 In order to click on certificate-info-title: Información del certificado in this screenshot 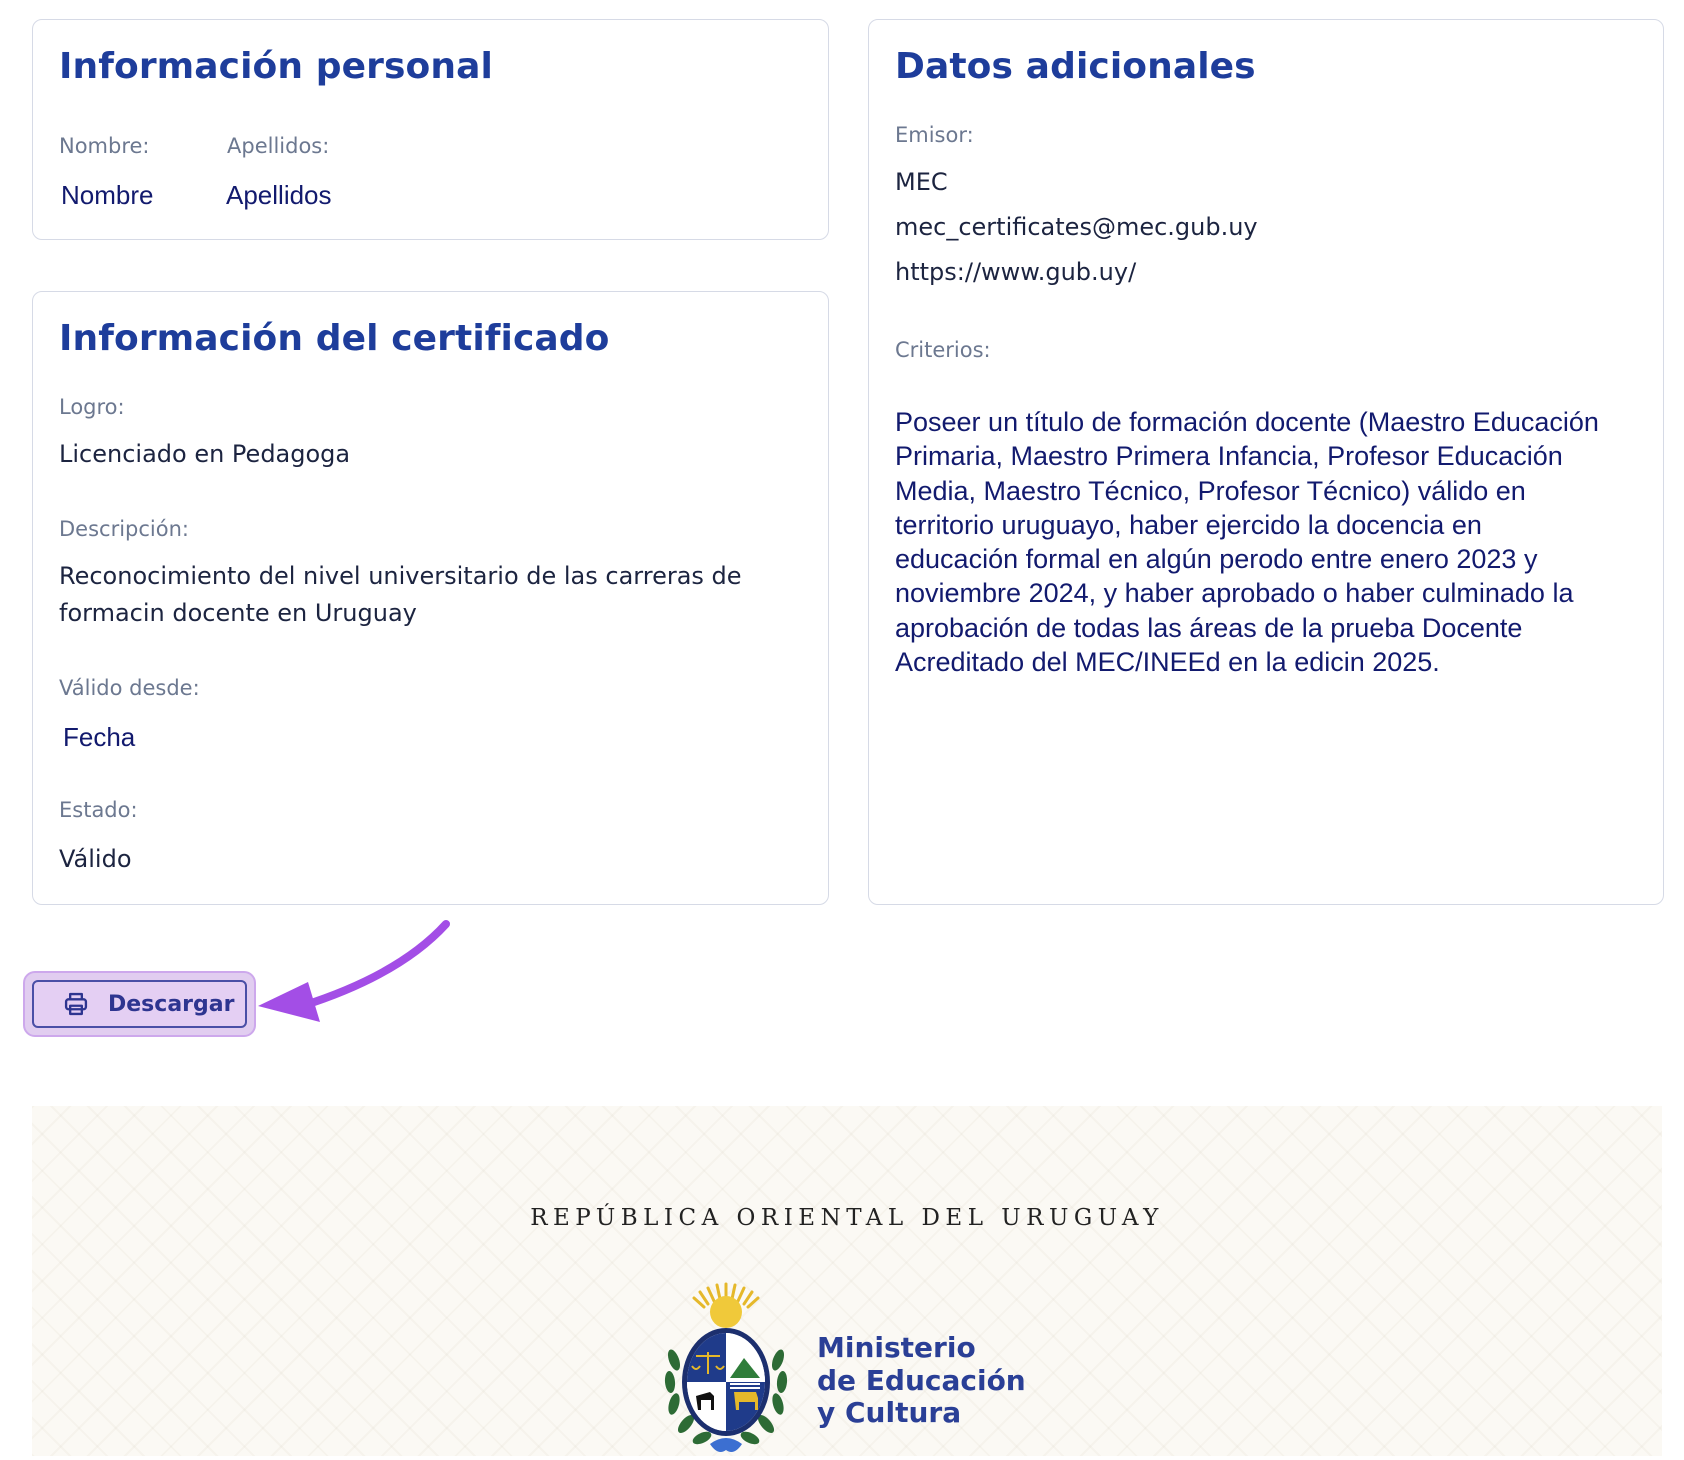, I will do `click(334, 338)`.